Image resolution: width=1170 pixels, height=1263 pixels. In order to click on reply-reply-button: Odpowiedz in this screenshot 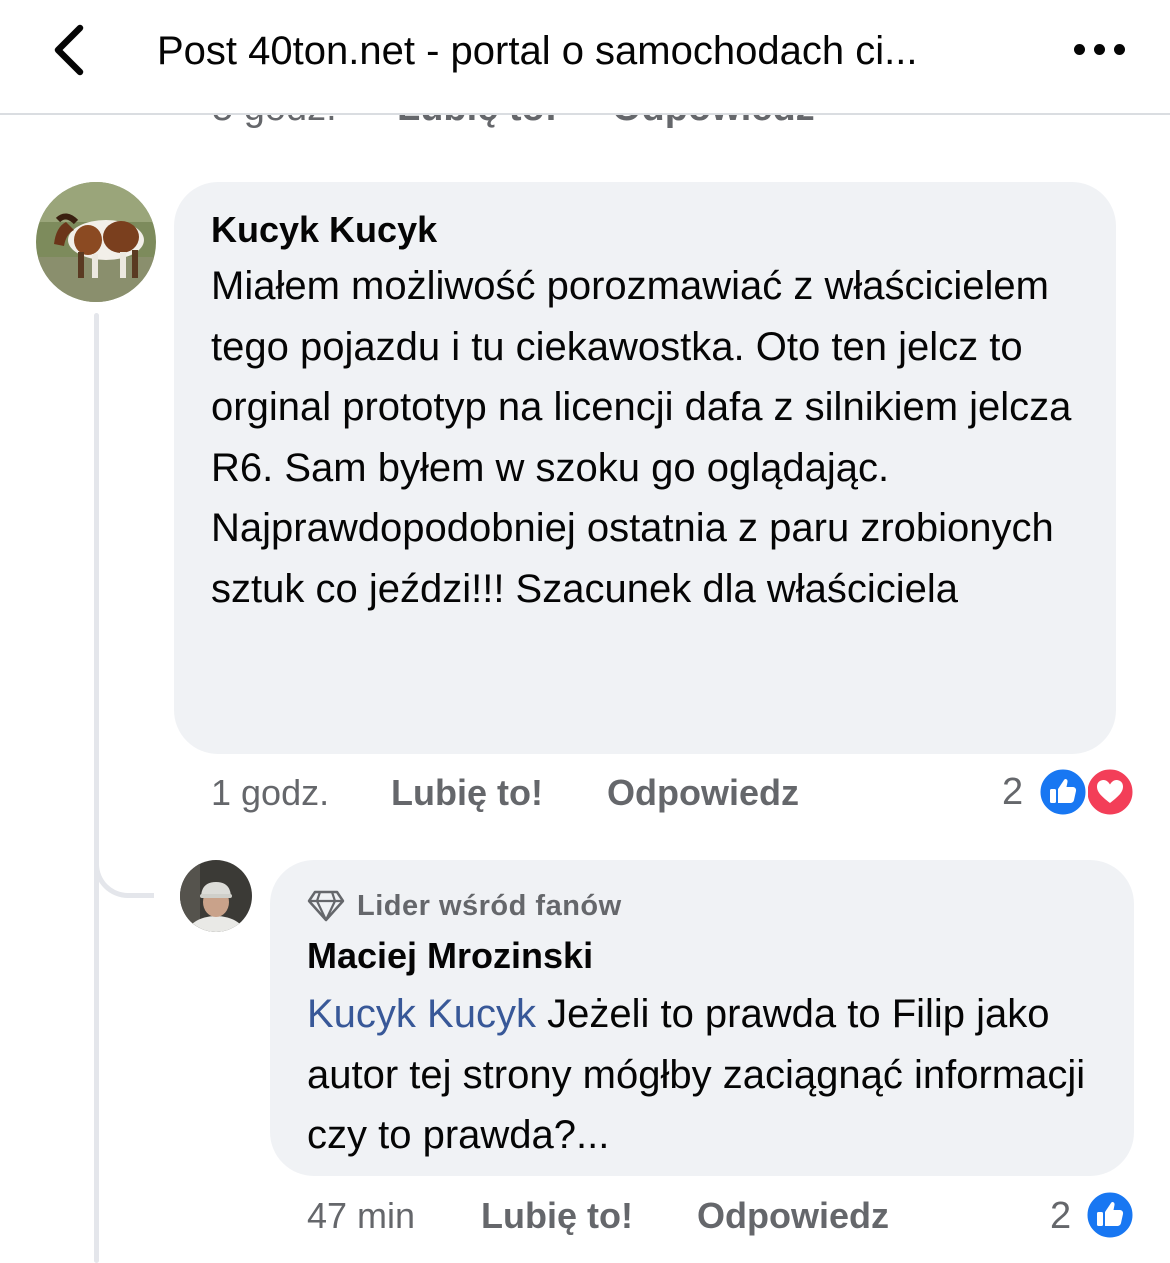, I will do `click(793, 1216)`.